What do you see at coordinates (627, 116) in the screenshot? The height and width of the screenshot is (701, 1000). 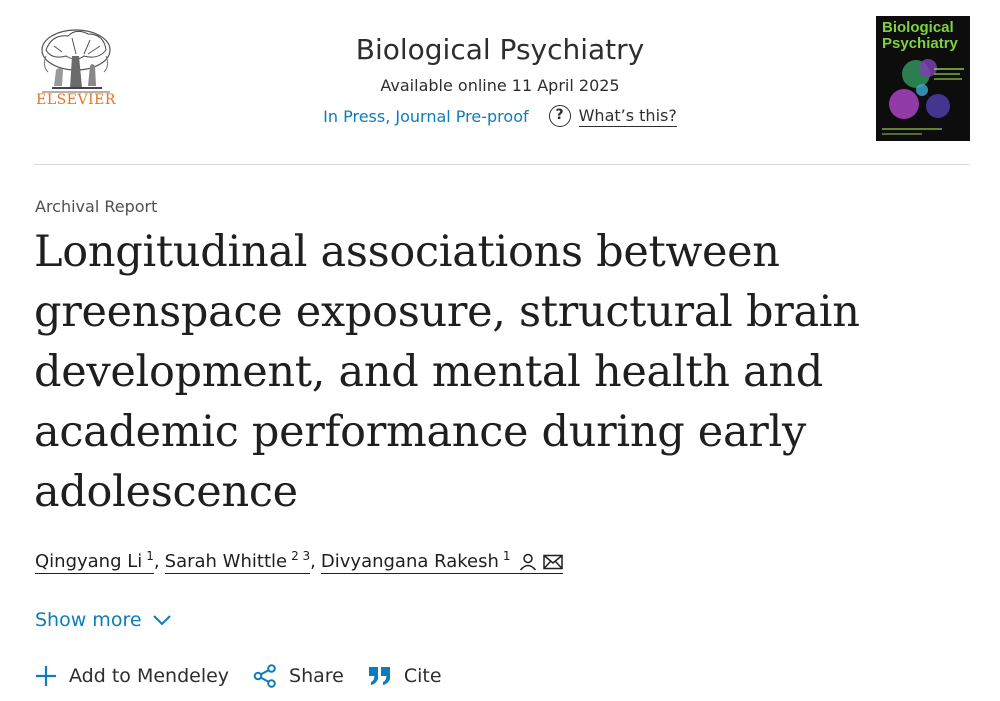 I see `whats-this-label: What’s this?` at bounding box center [627, 116].